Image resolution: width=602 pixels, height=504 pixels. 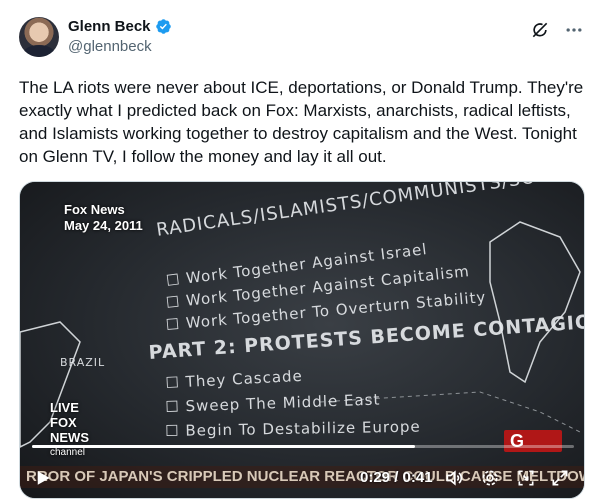 What do you see at coordinates (103, 225) in the screenshot?
I see `video-date: May 24, 2011` at bounding box center [103, 225].